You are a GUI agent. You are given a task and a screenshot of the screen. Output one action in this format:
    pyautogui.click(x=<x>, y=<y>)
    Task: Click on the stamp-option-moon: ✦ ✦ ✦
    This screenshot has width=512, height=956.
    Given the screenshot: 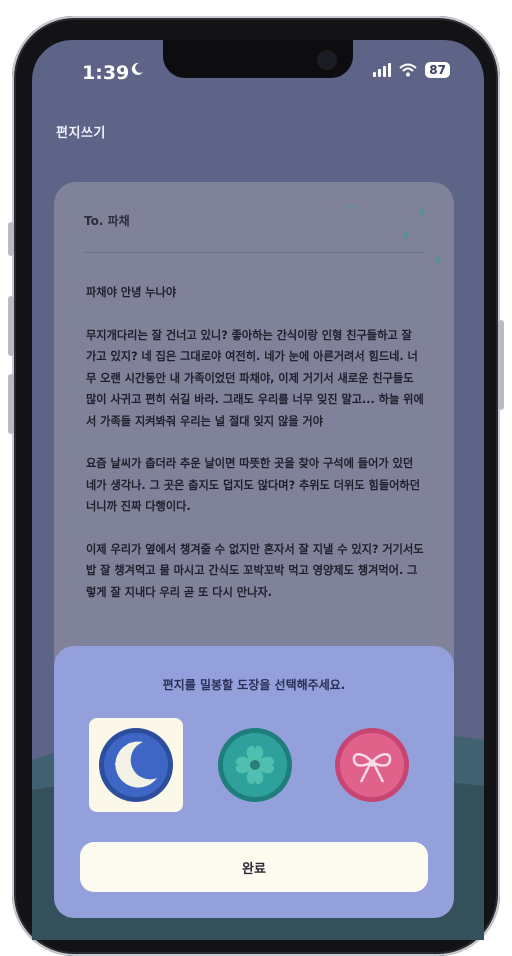 What is the action you would take?
    pyautogui.click(x=136, y=765)
    